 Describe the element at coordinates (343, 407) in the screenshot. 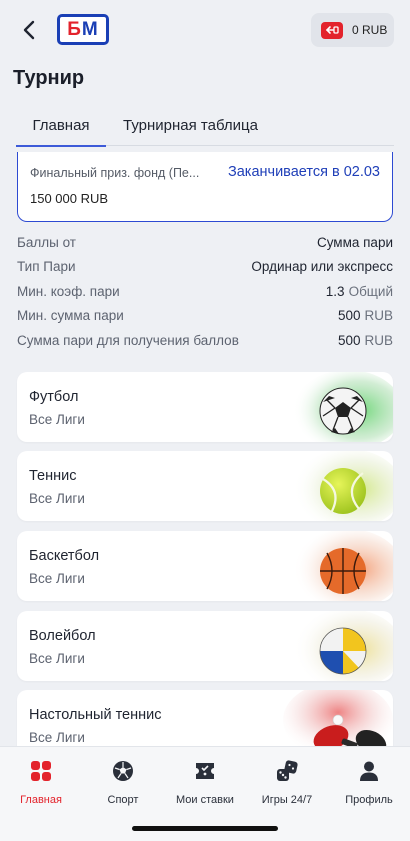

I see `soccer-ball-icon` at that location.